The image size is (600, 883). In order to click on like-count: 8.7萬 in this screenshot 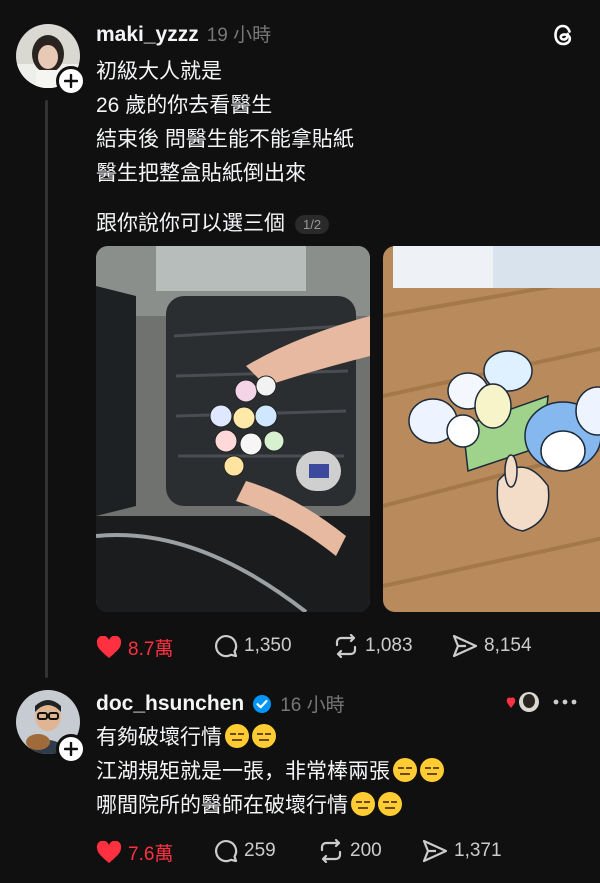, I will do `click(151, 649)`.